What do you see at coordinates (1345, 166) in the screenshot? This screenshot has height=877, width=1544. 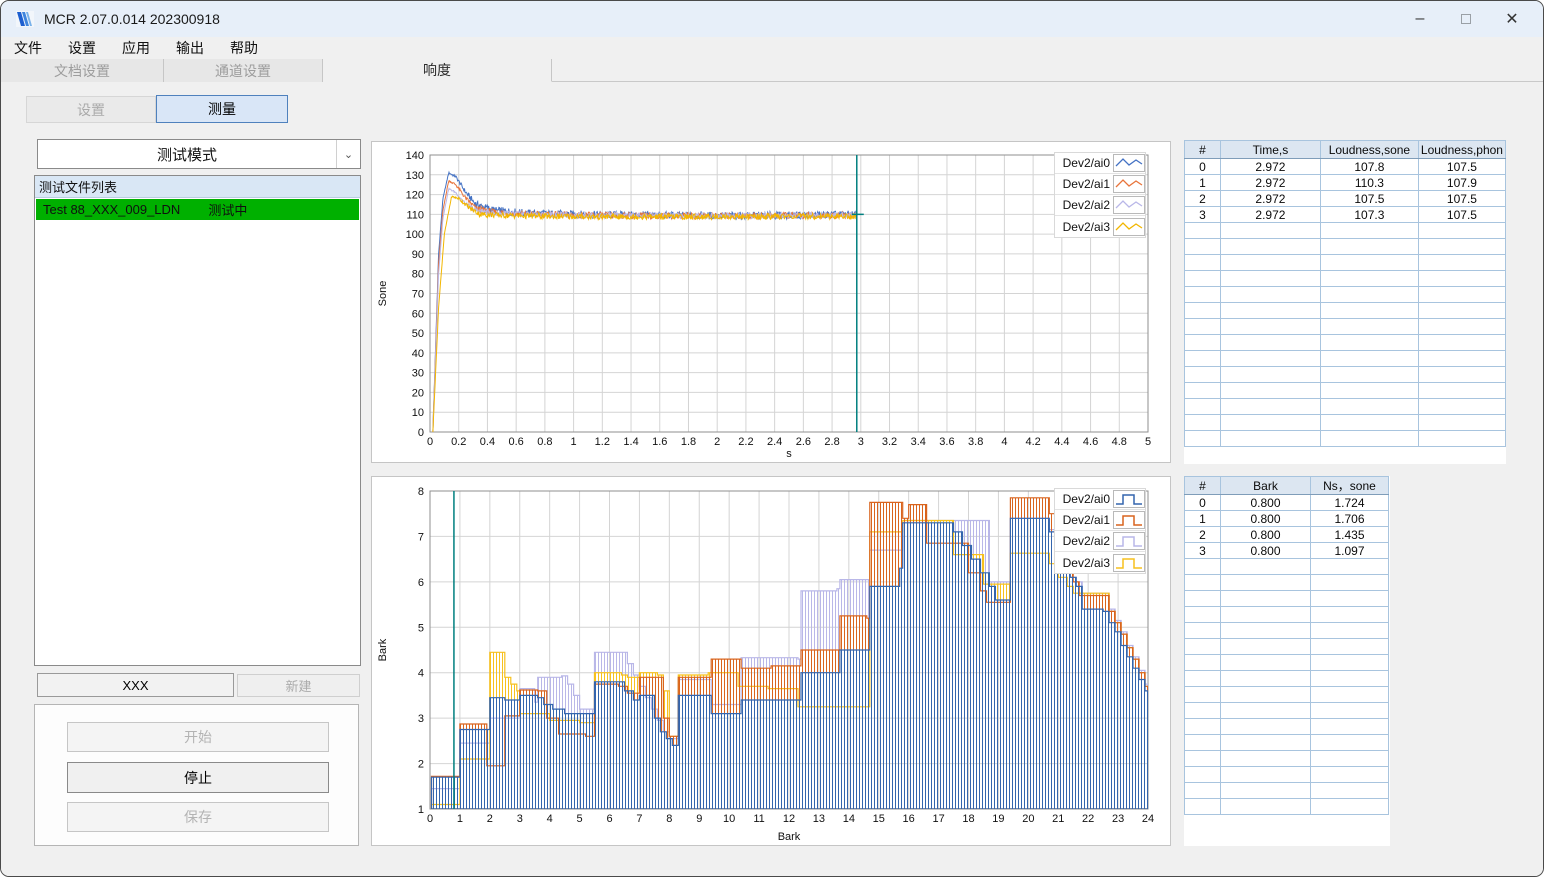 I see `table-row: 0 2.972 107.8 107.5` at bounding box center [1345, 166].